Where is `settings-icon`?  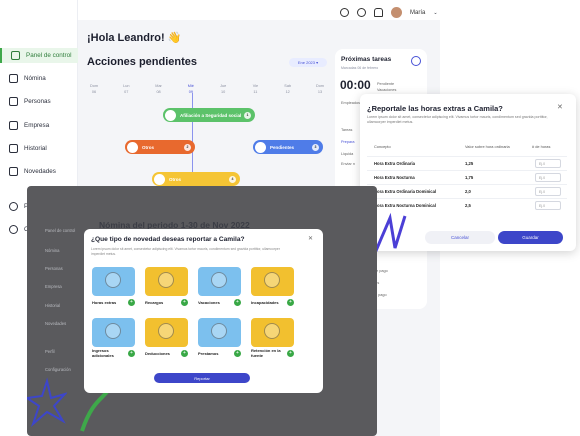 settings-icon is located at coordinates (13, 229).